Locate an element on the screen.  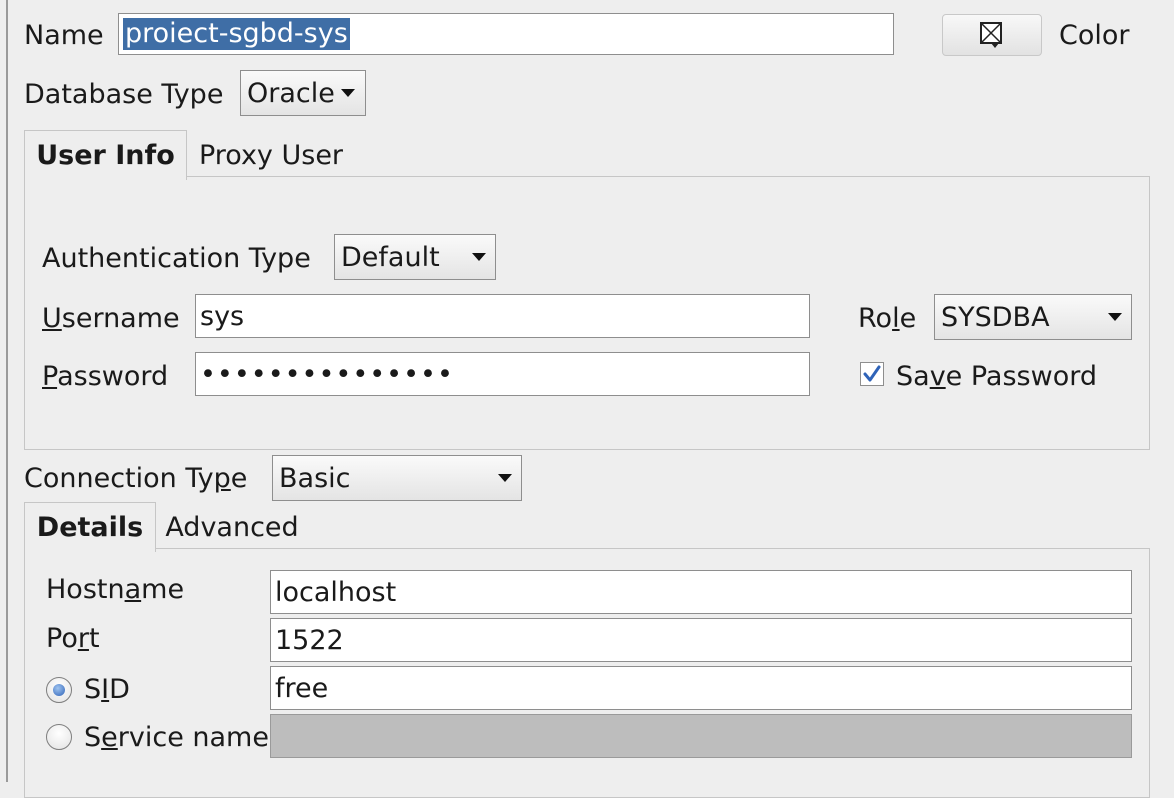
connection-type-mnemonic: p is located at coordinates (222, 478).